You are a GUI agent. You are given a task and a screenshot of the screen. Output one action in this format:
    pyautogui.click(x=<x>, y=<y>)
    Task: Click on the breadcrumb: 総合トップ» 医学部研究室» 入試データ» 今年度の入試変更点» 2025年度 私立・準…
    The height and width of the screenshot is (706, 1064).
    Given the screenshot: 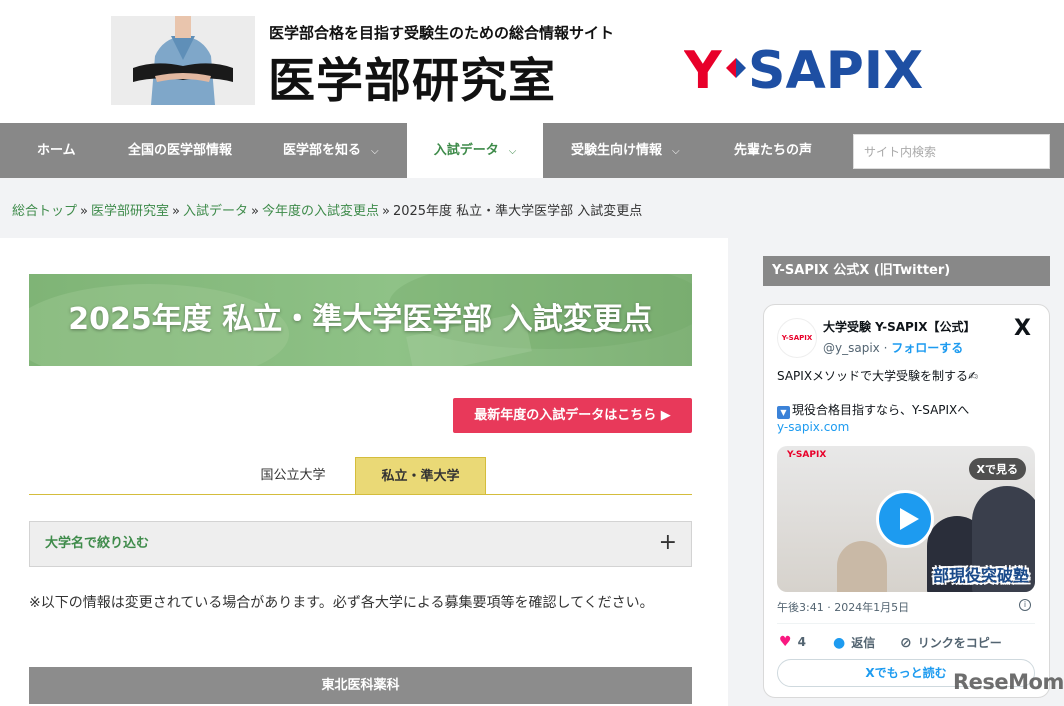 What is the action you would take?
    pyautogui.click(x=327, y=209)
    